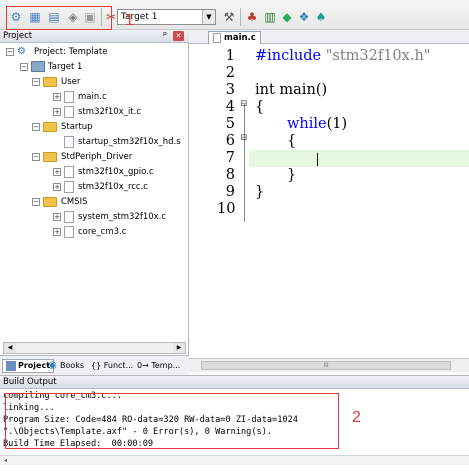 The width and height of the screenshot is (469, 472). I want to click on code-keyword: #include, so click(288, 56).